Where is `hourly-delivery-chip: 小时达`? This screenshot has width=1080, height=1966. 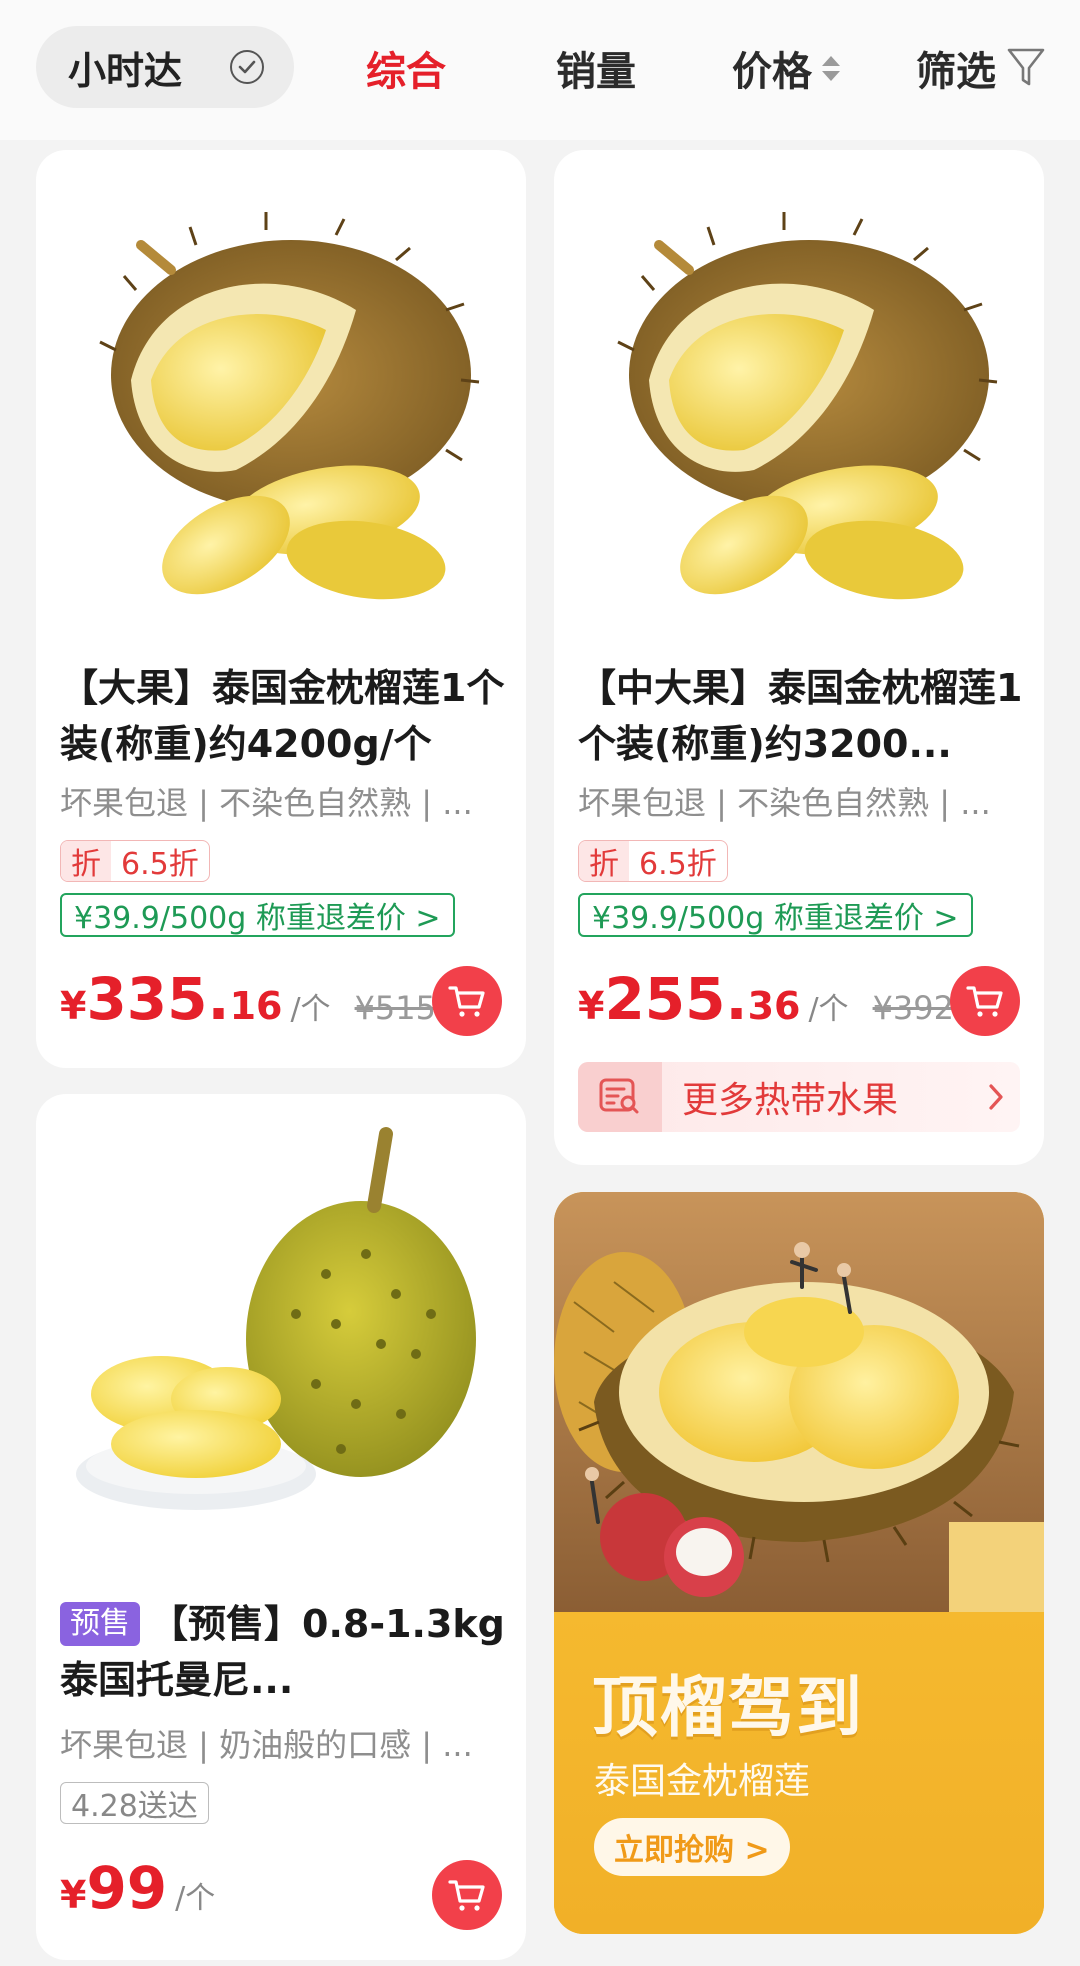 hourly-delivery-chip: 小时达 is located at coordinates (165, 67).